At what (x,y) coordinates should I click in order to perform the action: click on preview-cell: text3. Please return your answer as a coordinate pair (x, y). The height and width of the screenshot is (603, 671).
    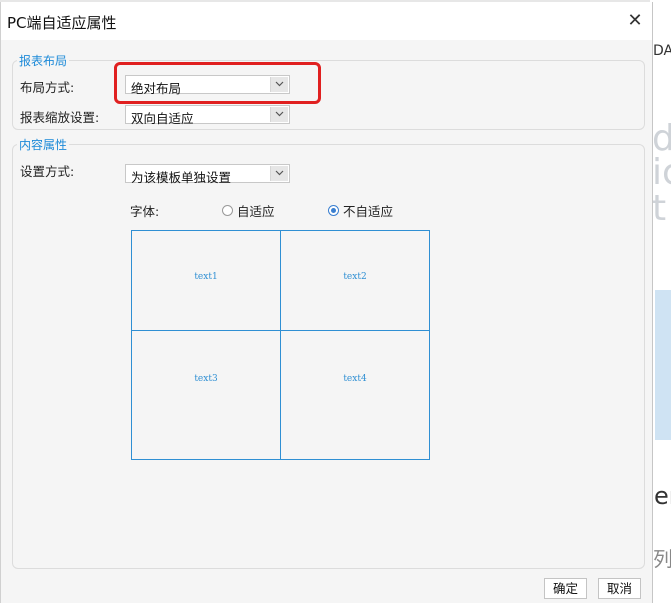
    Looking at the image, I should click on (206, 395).